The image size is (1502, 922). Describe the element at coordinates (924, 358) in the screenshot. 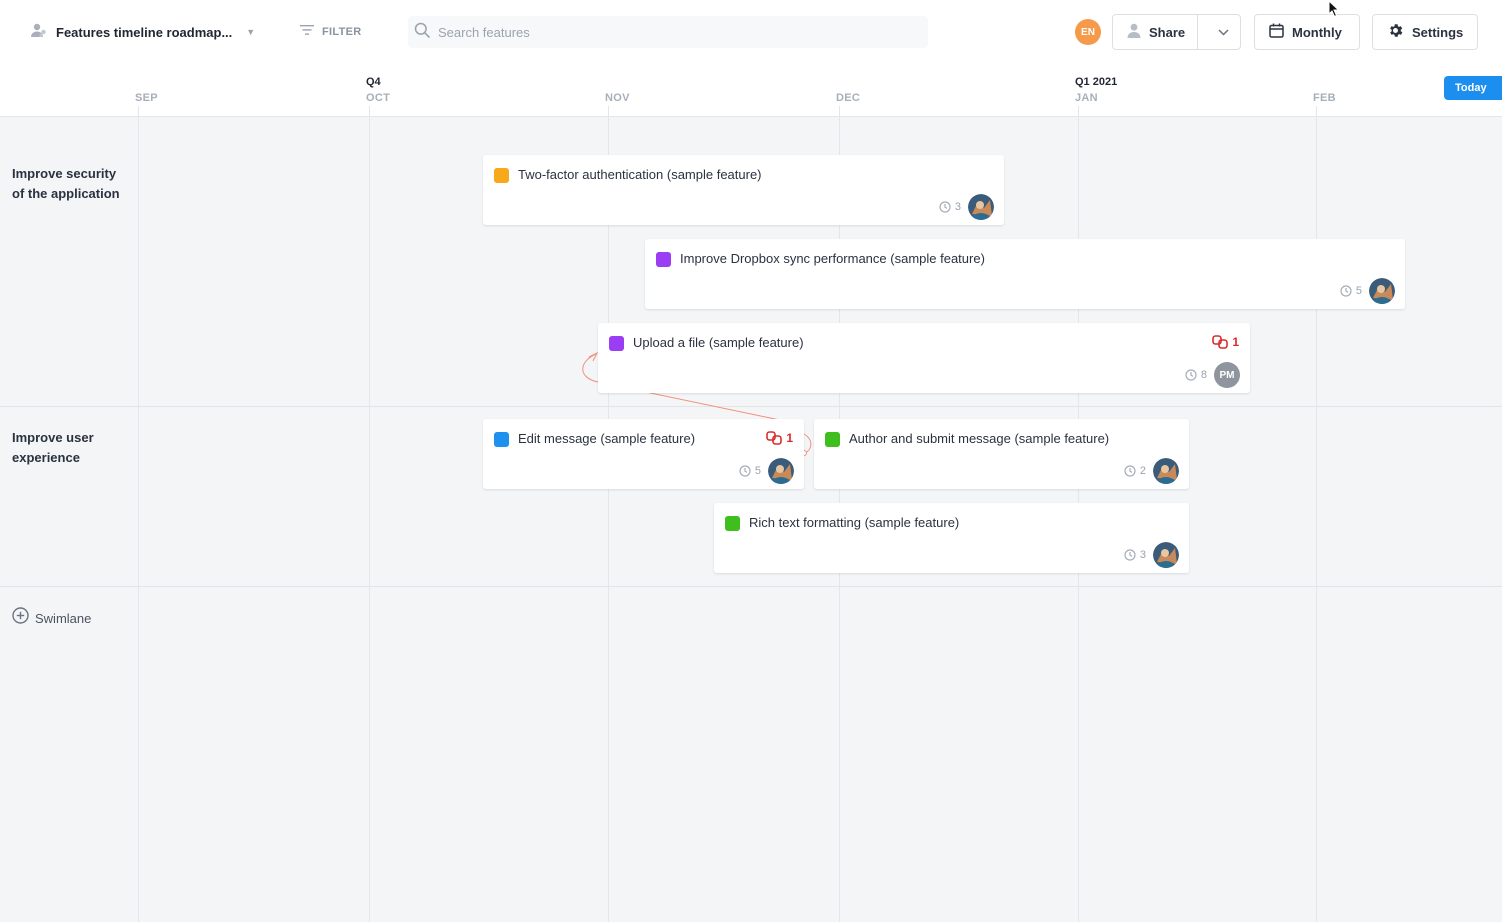

I see `feature-card: Upload a file (sample feature) 1 8 PM` at that location.